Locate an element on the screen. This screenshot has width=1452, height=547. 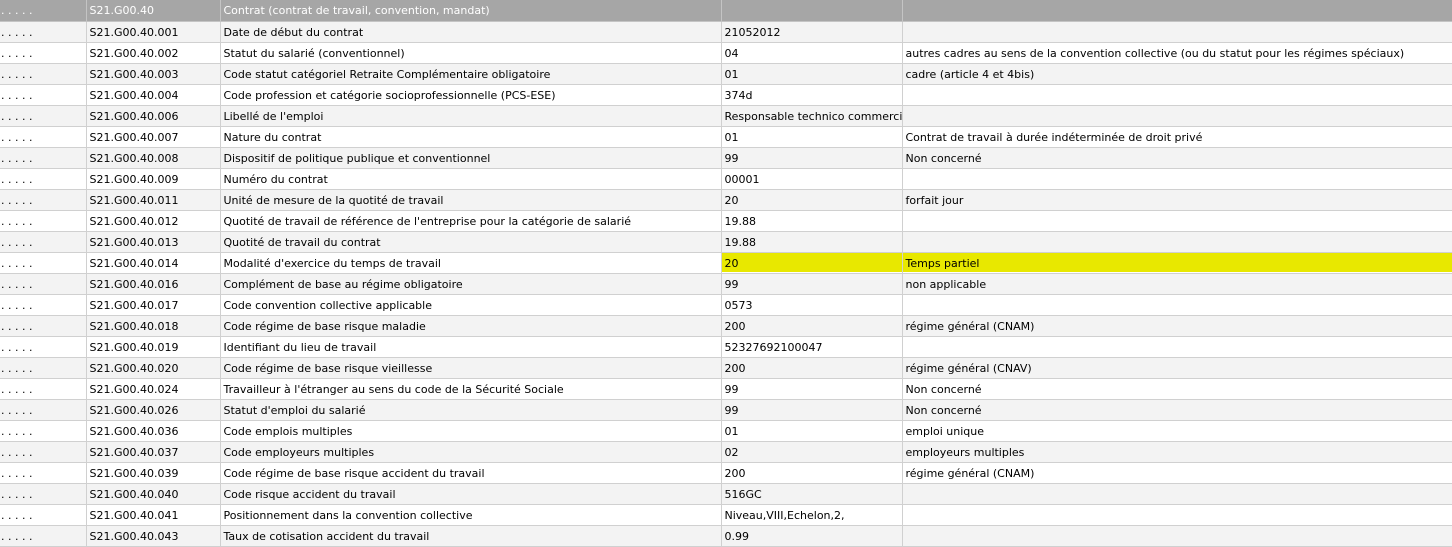
row-field-code: S21.G00.40.003 is located at coordinates (153, 74).